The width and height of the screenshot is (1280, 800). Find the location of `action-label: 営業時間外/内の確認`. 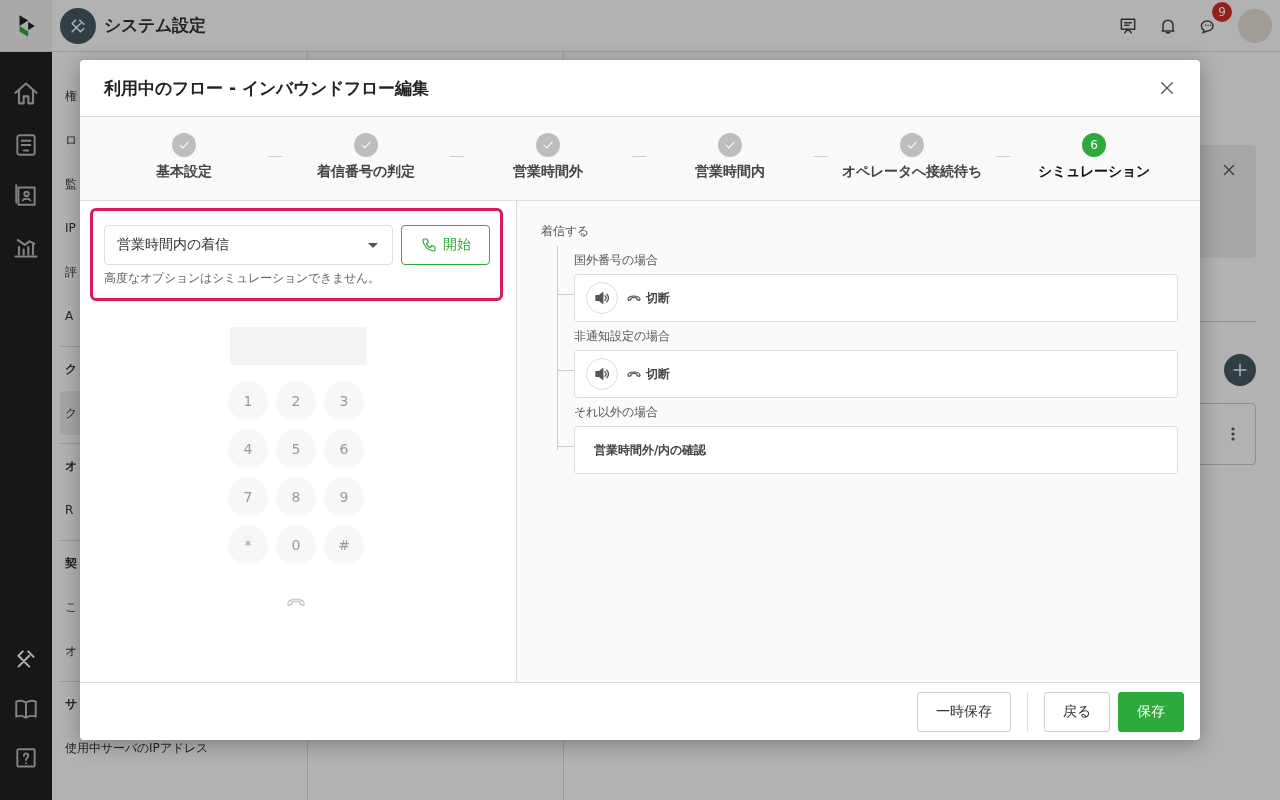

action-label: 営業時間外/内の確認 is located at coordinates (650, 450).